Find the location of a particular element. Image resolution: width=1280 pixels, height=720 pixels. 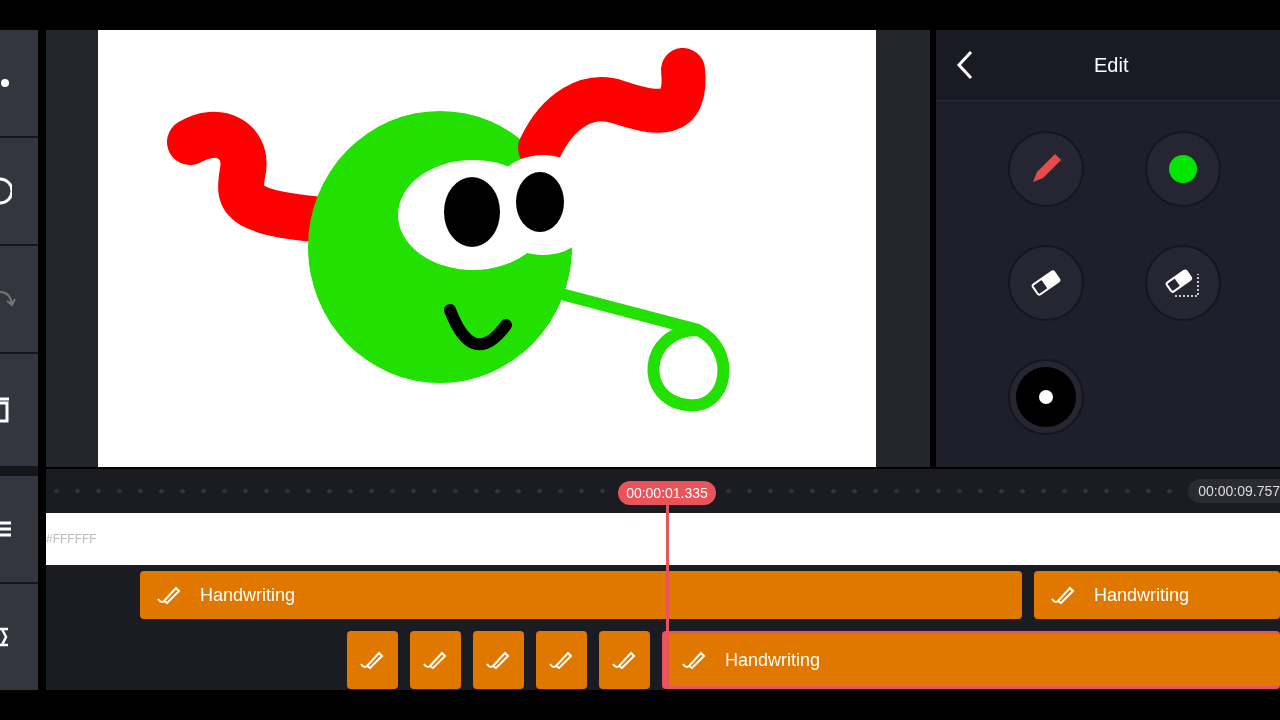

panel-title: Edit is located at coordinates (1111, 65).